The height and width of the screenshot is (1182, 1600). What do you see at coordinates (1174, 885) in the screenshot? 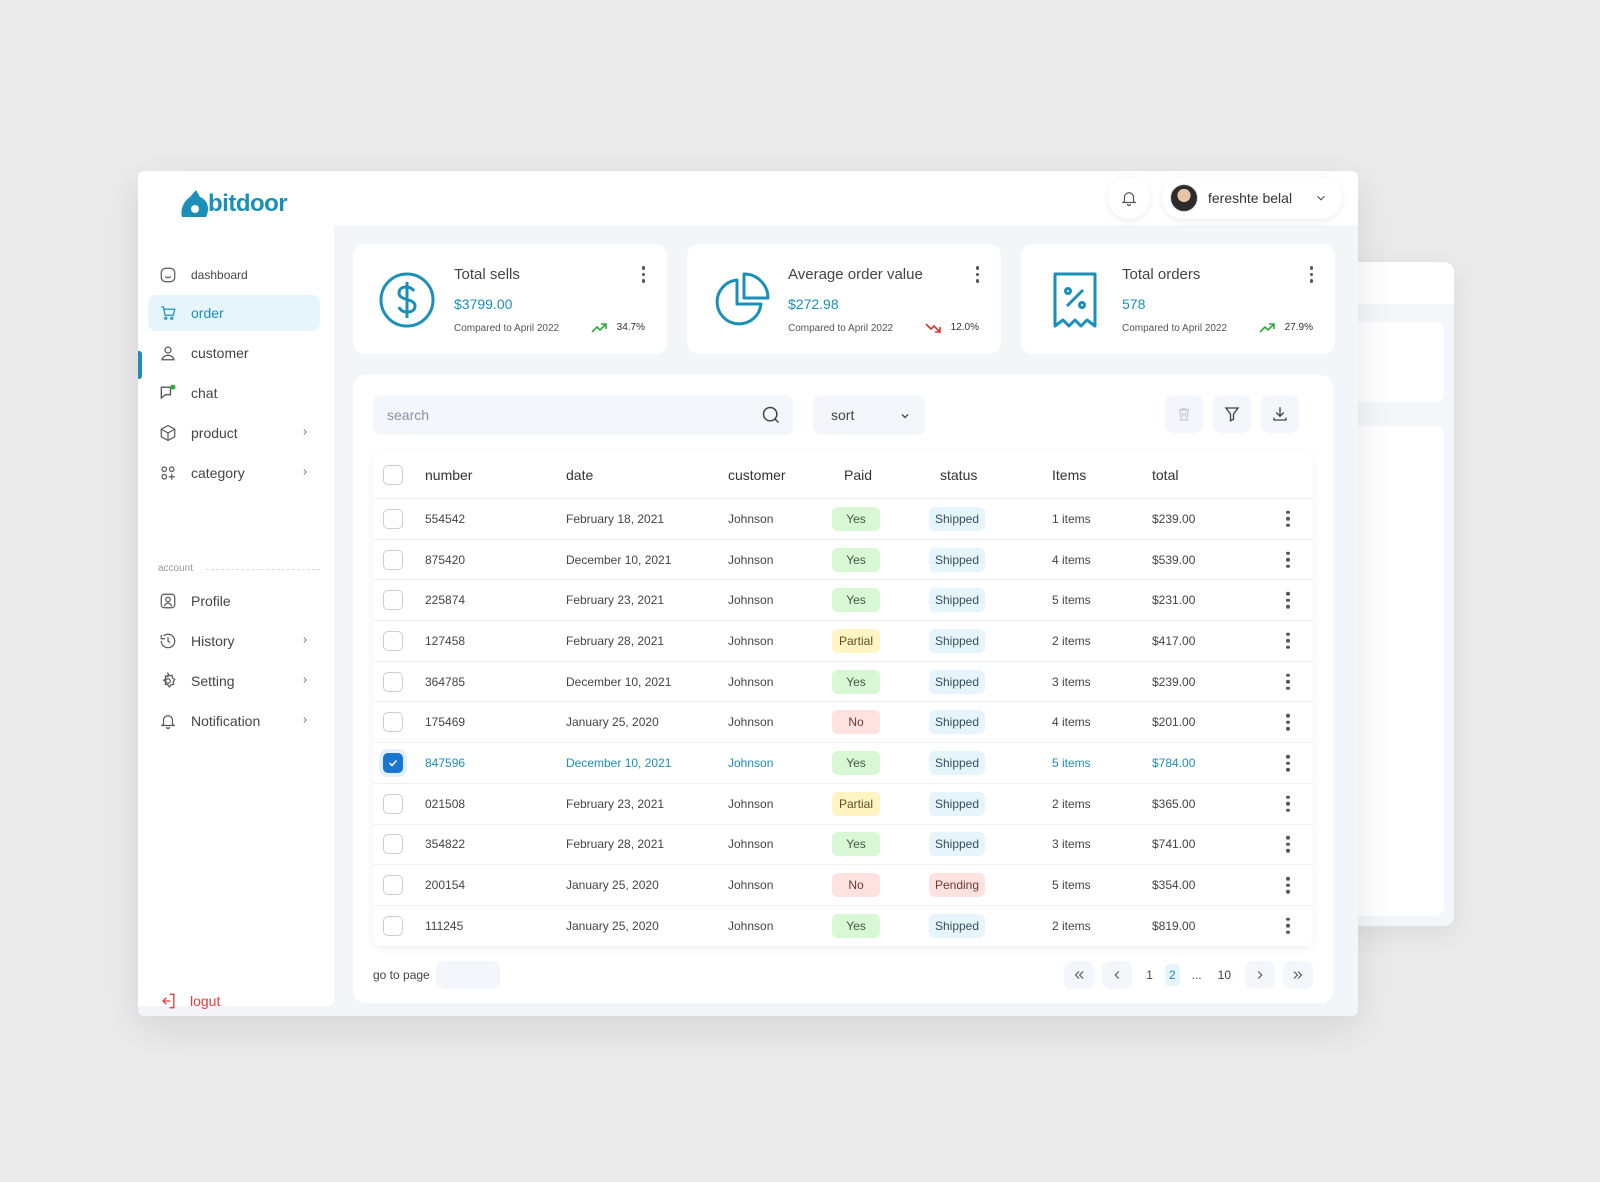
I see `order-total: $354.00` at bounding box center [1174, 885].